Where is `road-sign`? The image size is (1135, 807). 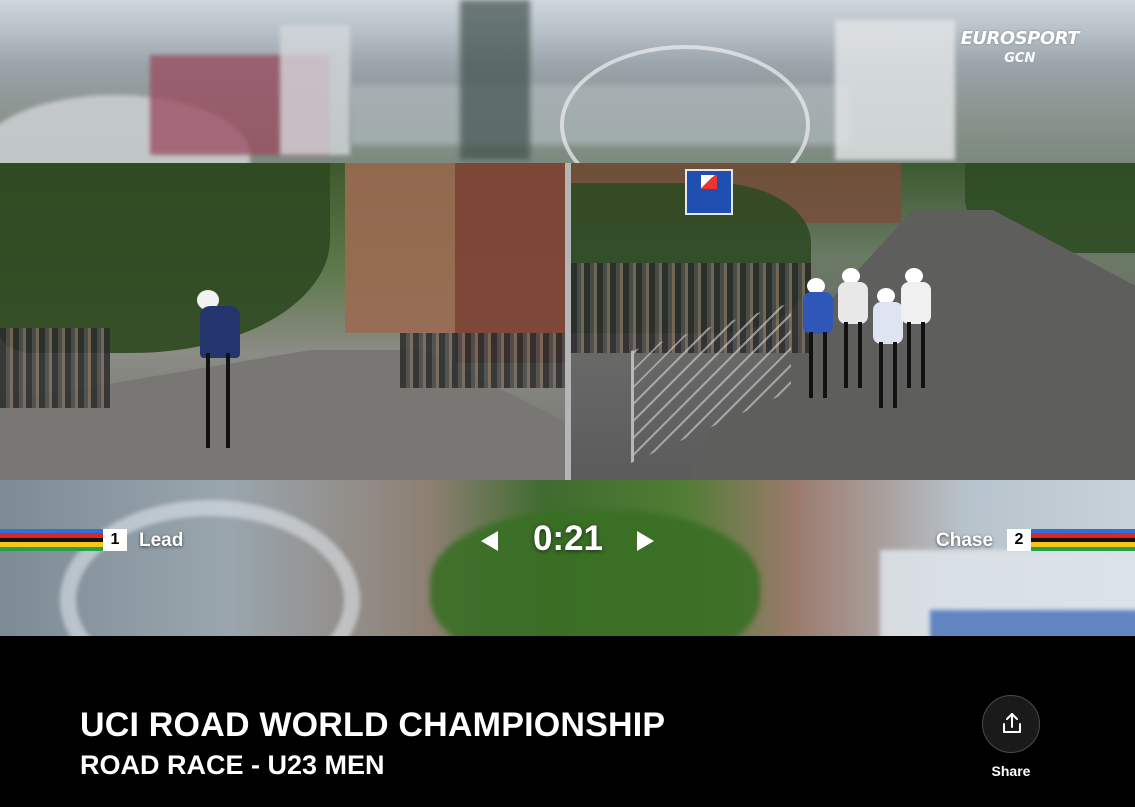 road-sign is located at coordinates (709, 192).